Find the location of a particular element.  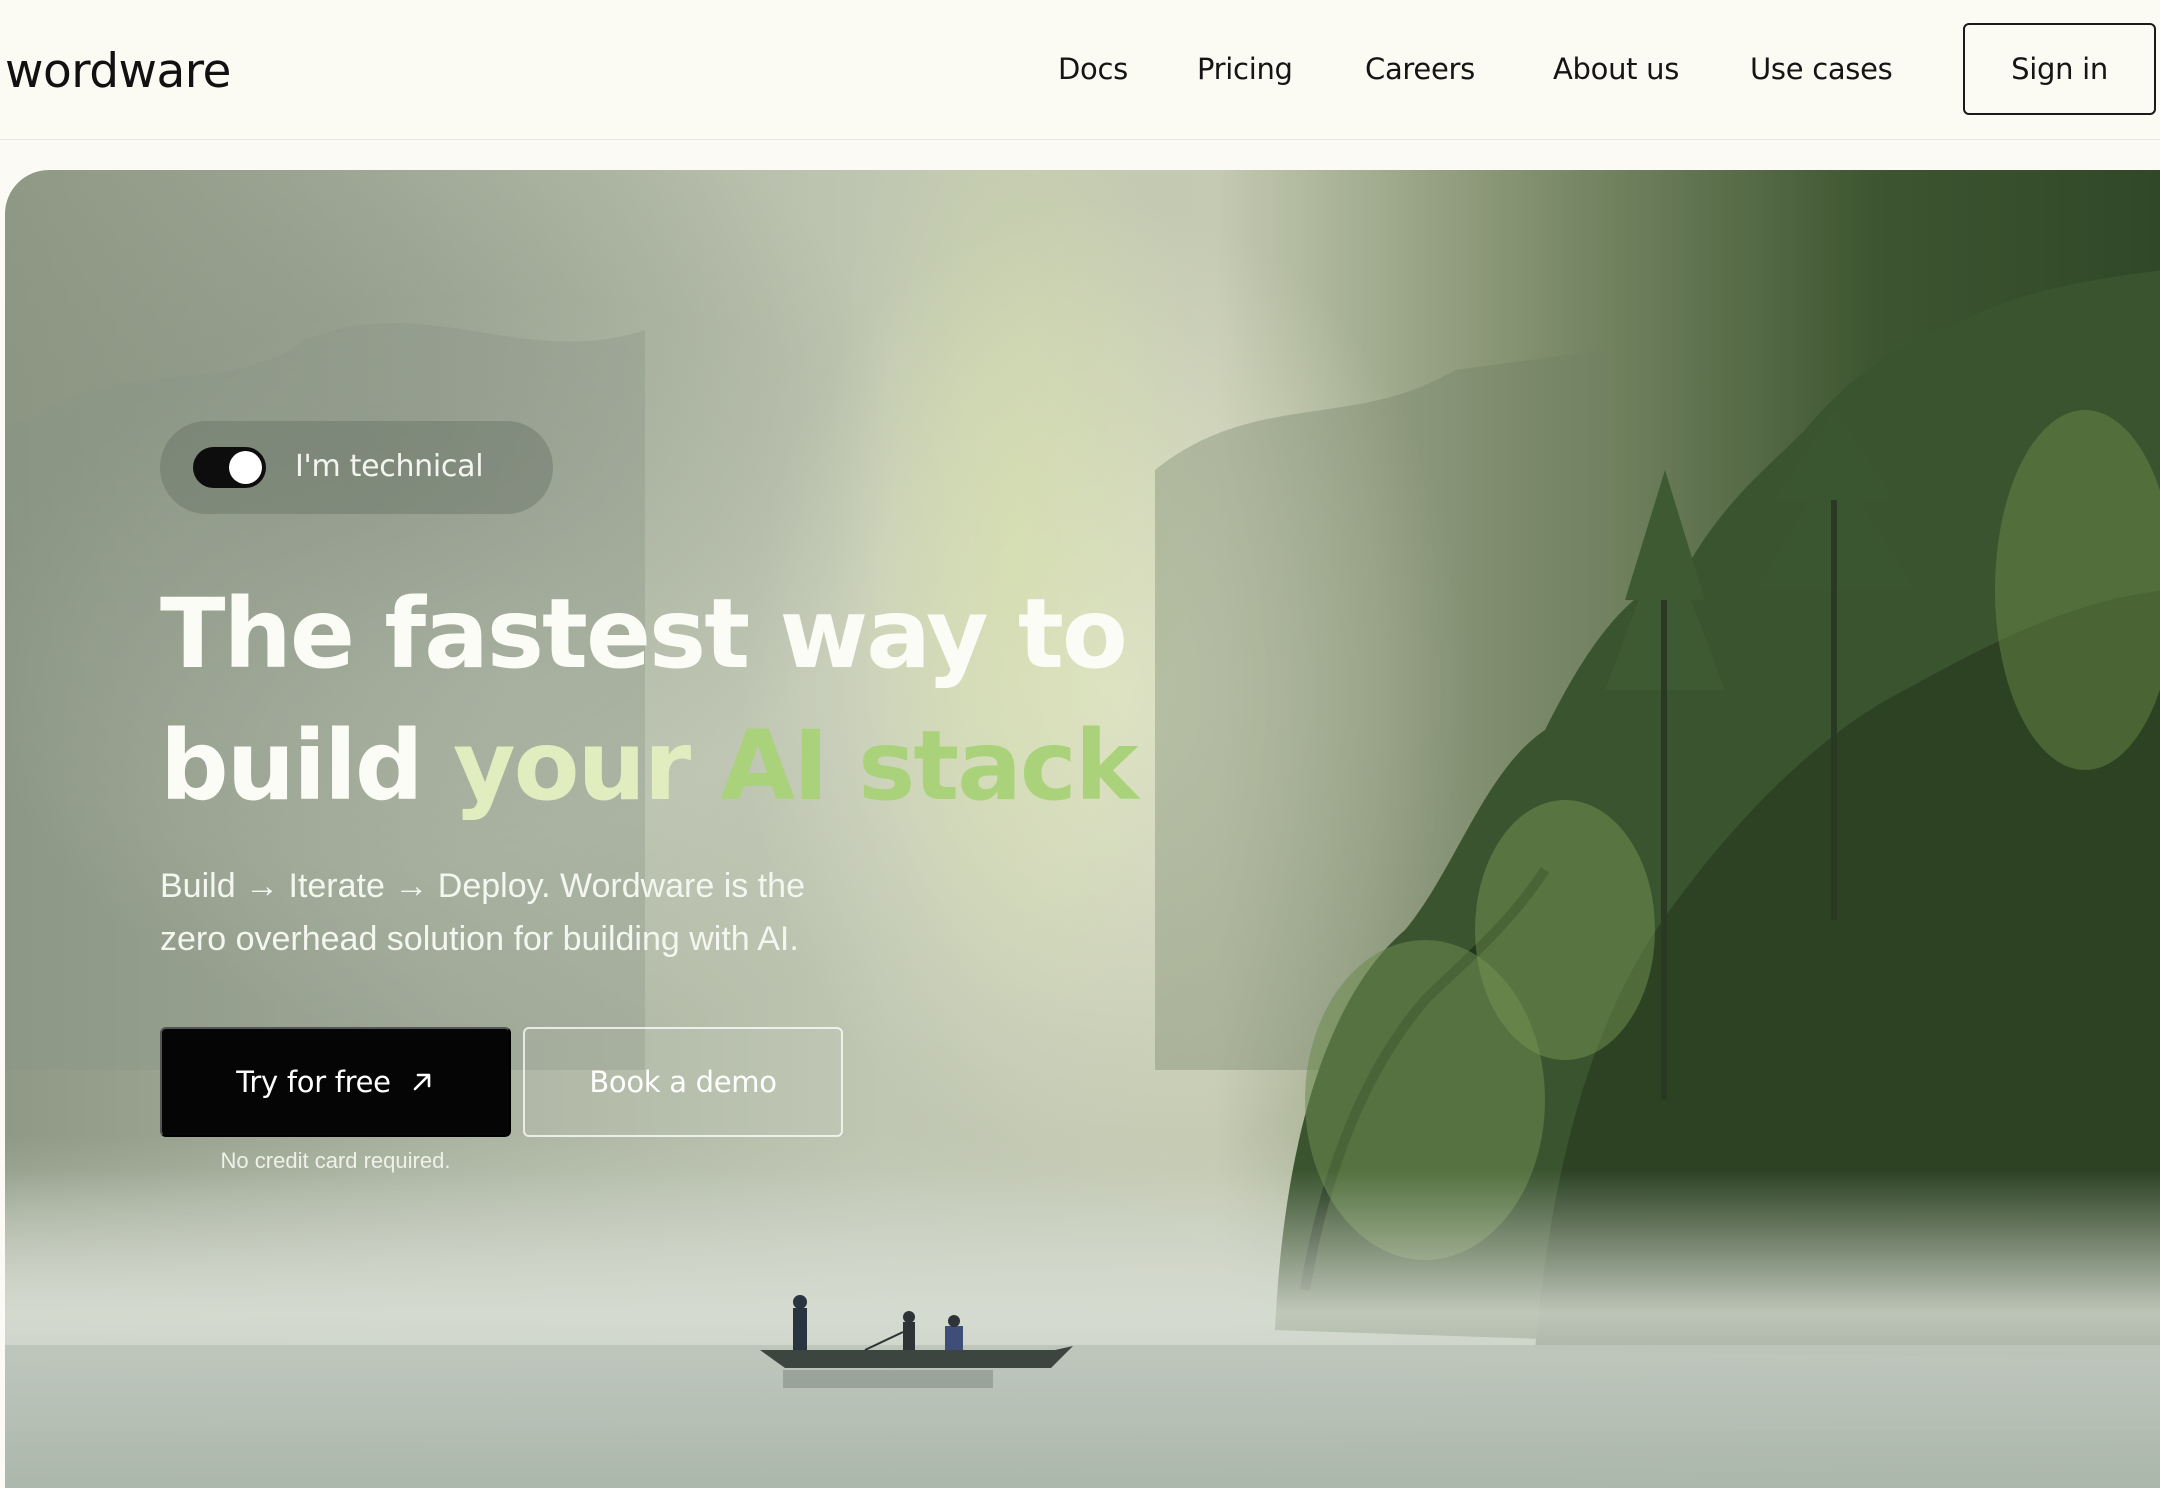

nav-use-cases: Use cases is located at coordinates (1821, 69).